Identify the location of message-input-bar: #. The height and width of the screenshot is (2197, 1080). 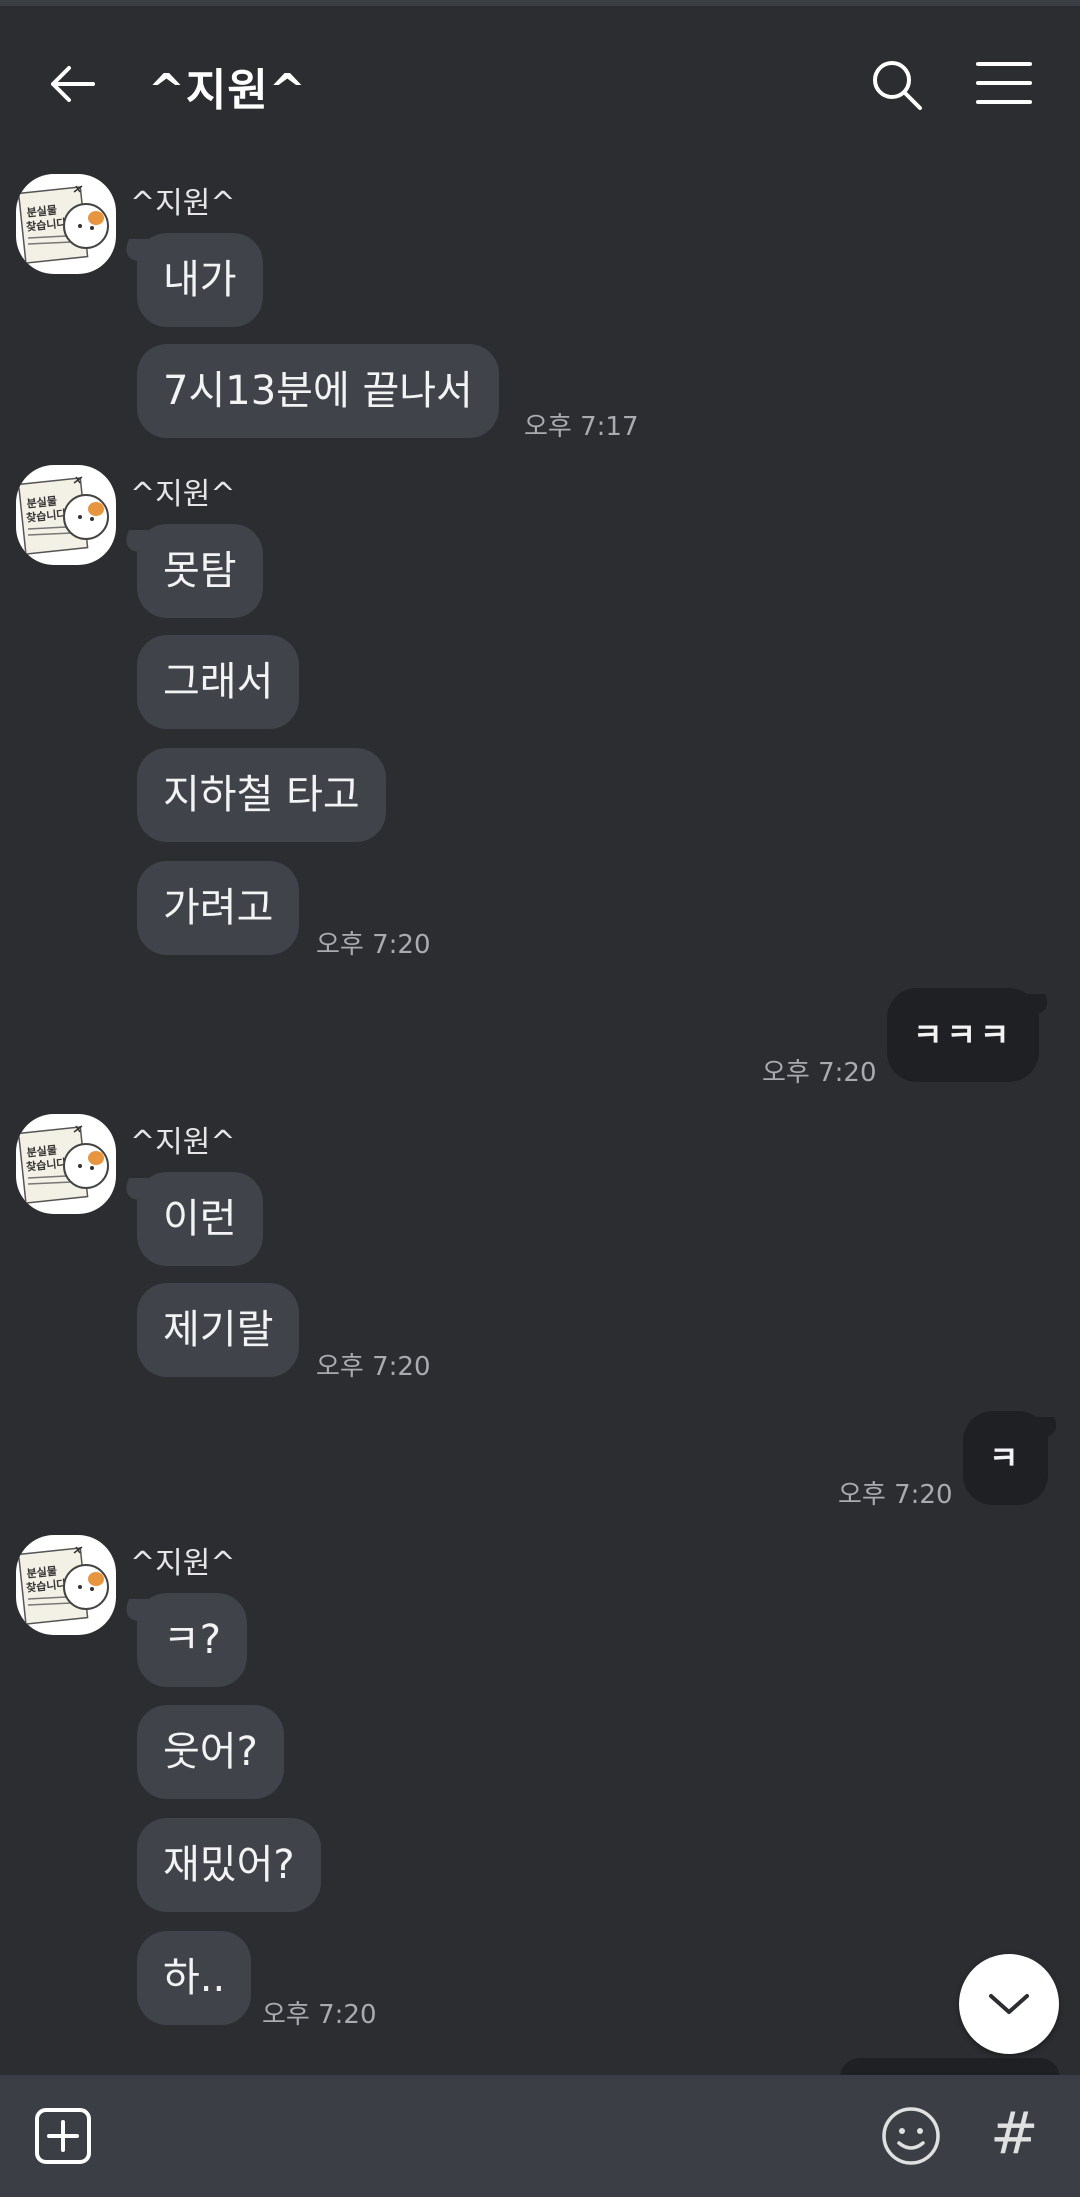
(540, 2136).